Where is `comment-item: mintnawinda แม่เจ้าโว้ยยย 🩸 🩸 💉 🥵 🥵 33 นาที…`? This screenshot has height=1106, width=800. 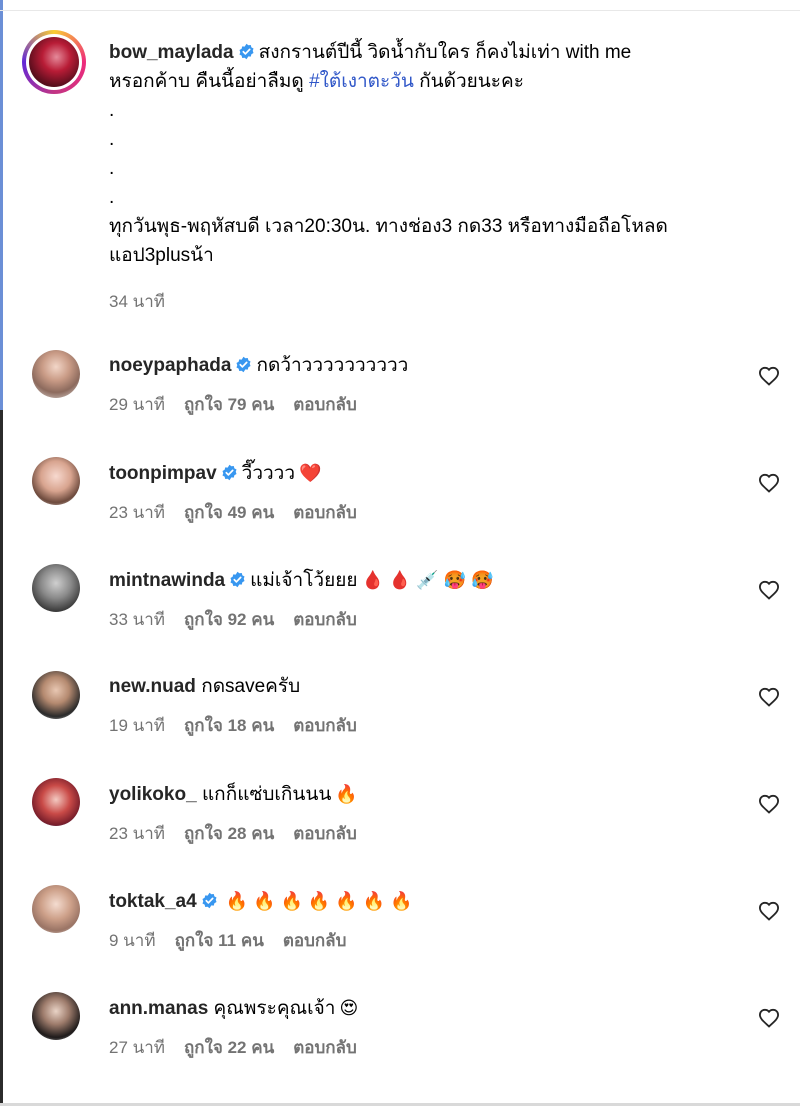
comment-item: mintnawinda แม่เจ้าโว้ยยย 🩸 🩸 💉 🥵 🥵 33 นาที… is located at coordinates (402, 609).